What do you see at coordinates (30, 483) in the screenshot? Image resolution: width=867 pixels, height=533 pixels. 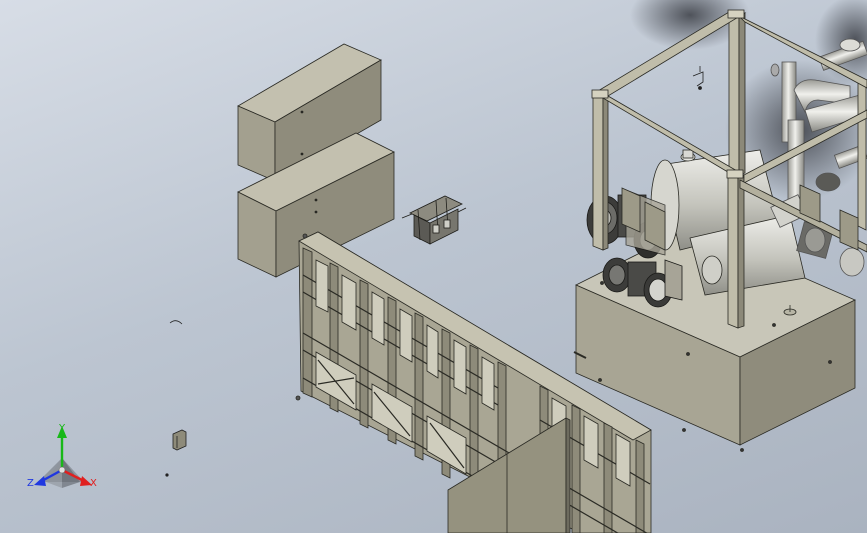 I see `z-axis-label: Z` at bounding box center [30, 483].